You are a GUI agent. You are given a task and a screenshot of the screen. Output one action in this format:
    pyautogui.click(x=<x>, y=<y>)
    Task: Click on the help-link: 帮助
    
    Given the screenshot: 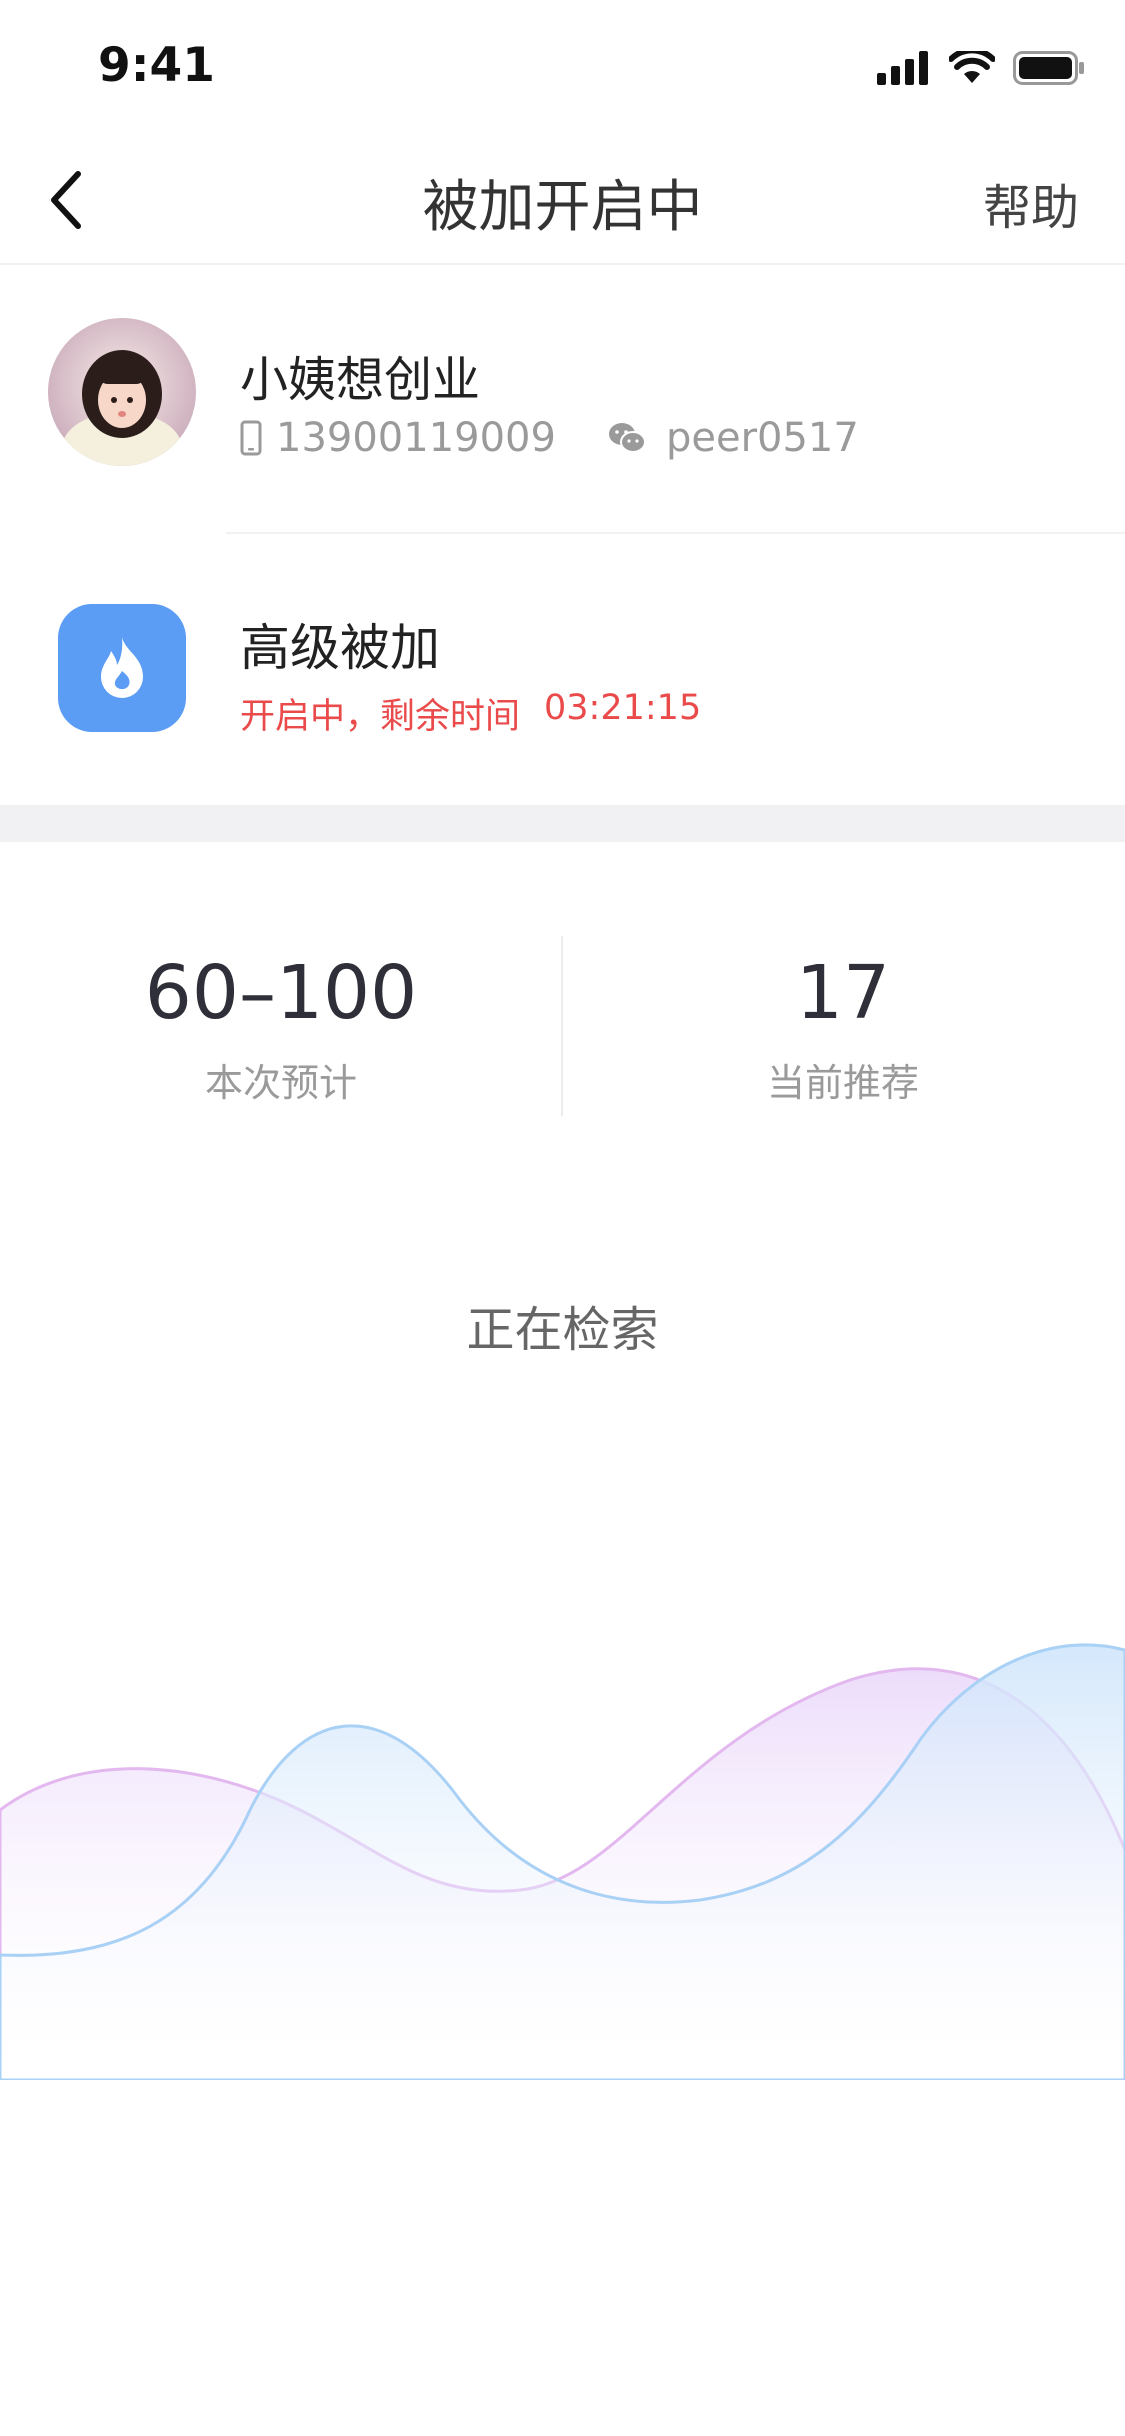 What is the action you would take?
    pyautogui.click(x=1031, y=203)
    